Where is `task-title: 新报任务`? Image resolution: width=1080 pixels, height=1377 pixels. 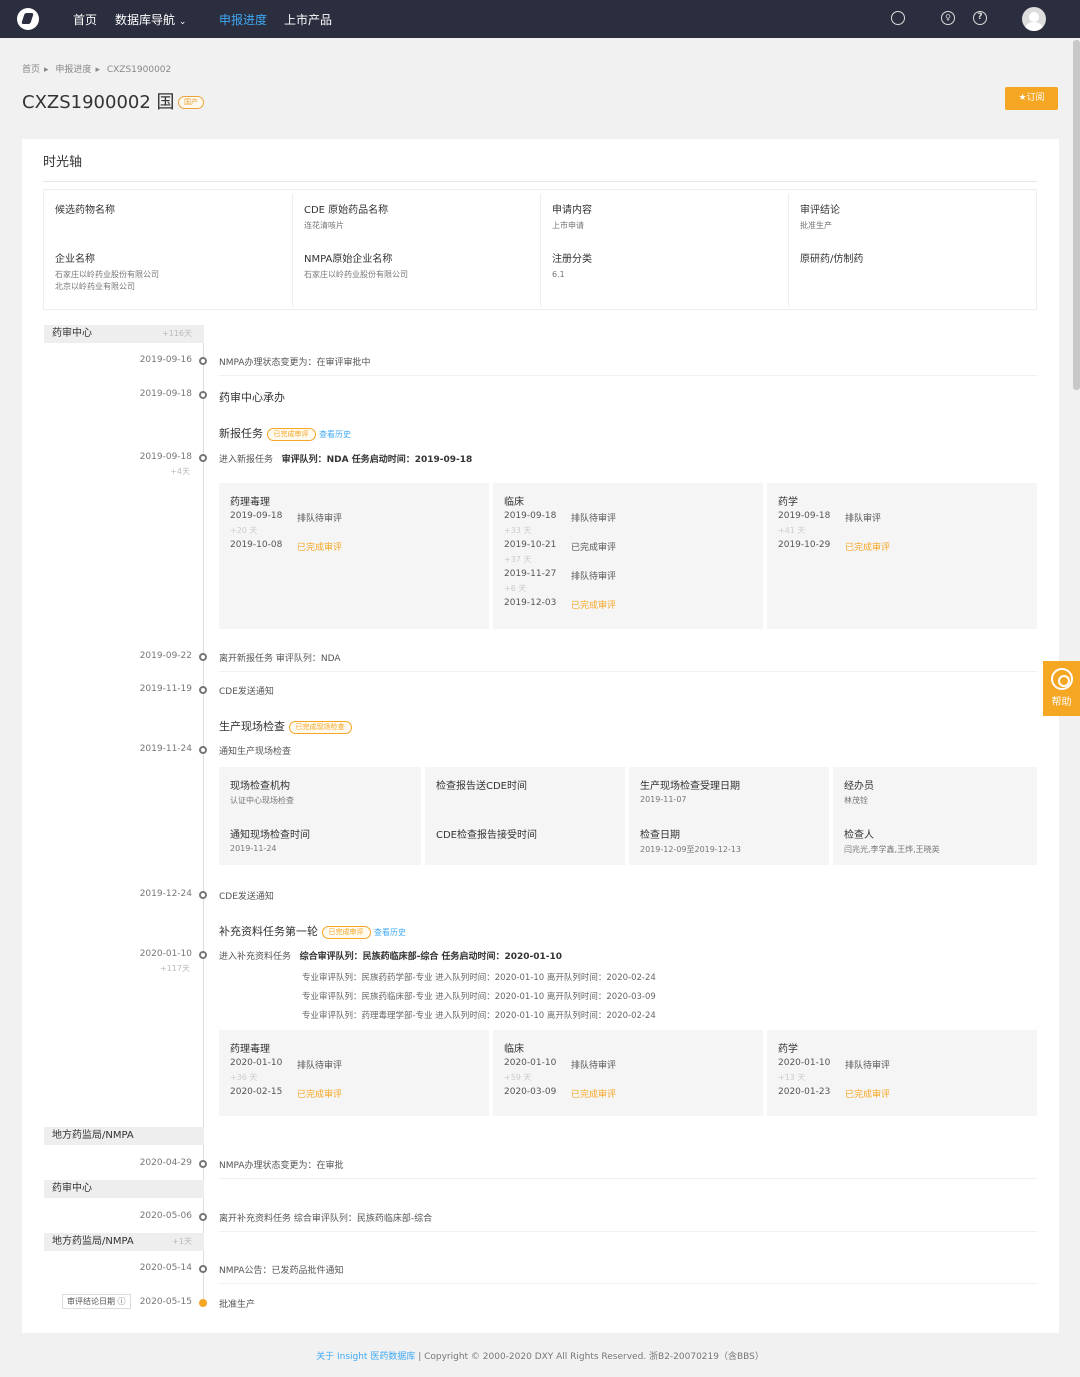 task-title: 新报任务 is located at coordinates (241, 433).